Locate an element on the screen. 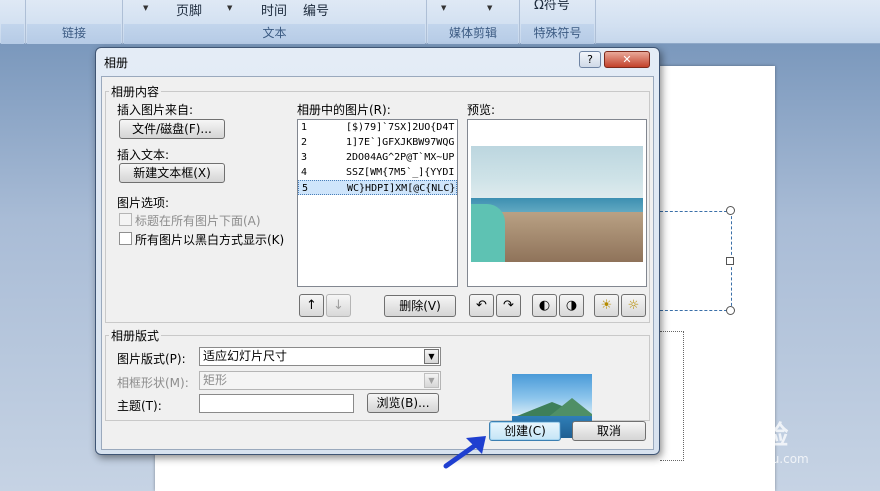  list-item: 4 SSZ[WM{7M5`_]{YYDI is located at coordinates (377, 172).